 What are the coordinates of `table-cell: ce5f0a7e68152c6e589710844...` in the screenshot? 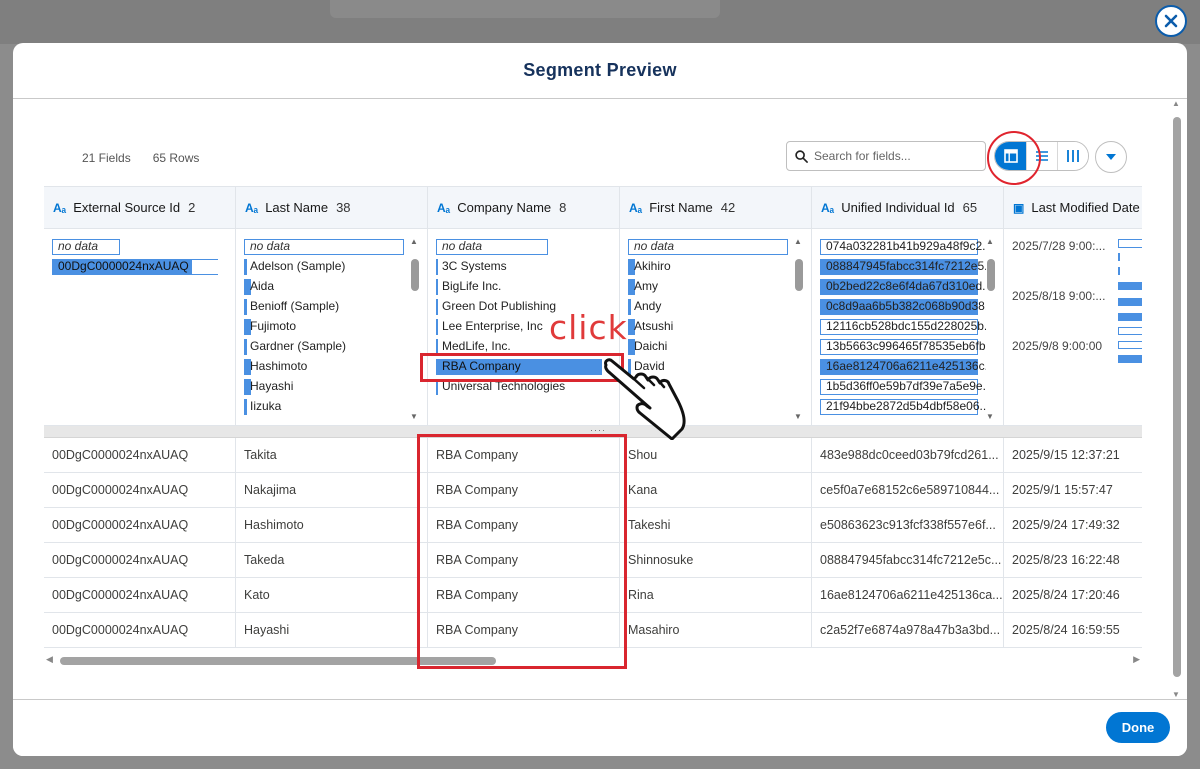 It's located at (908, 490).